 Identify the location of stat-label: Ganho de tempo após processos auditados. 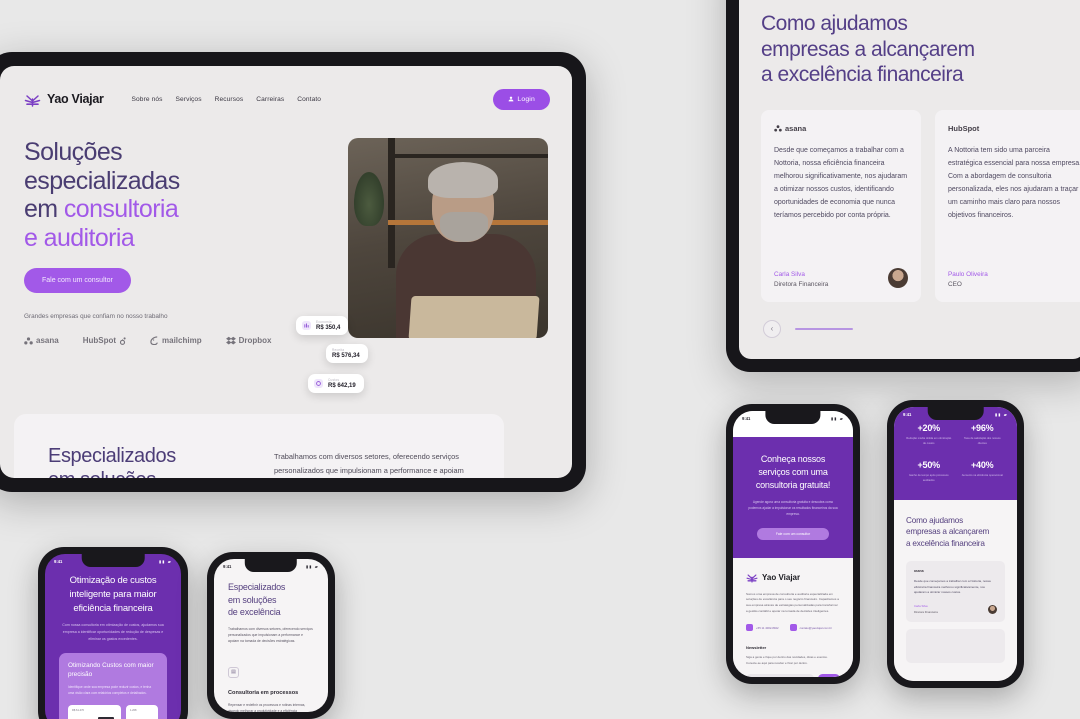
(928, 478).